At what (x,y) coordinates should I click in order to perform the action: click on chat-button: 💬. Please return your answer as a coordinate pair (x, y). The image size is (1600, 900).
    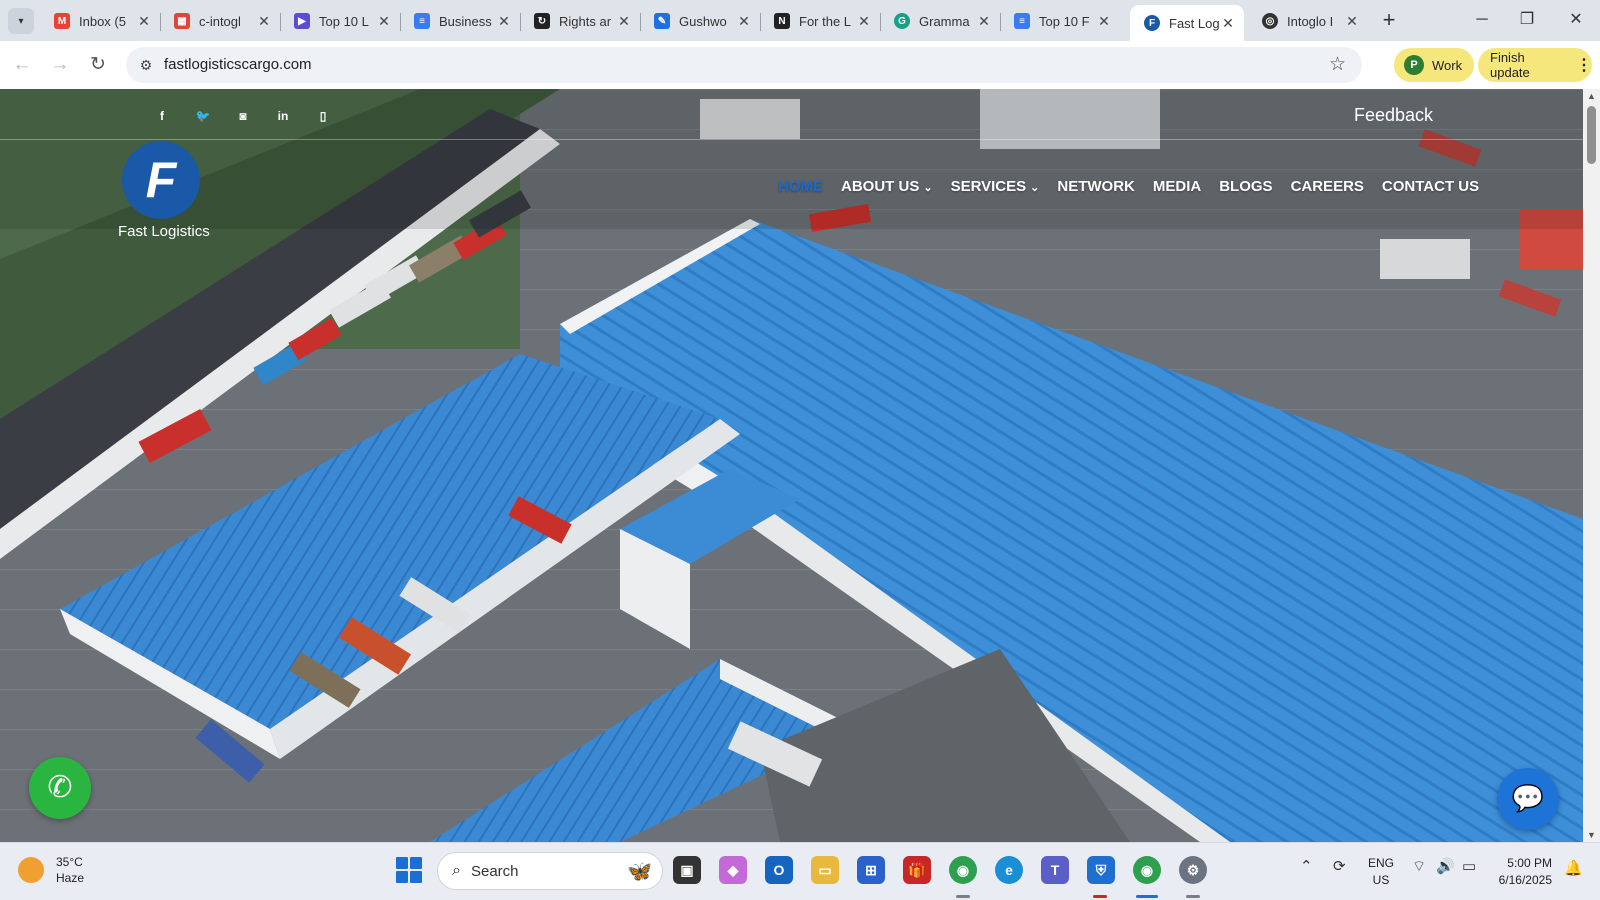
    Looking at the image, I should click on (1528, 799).